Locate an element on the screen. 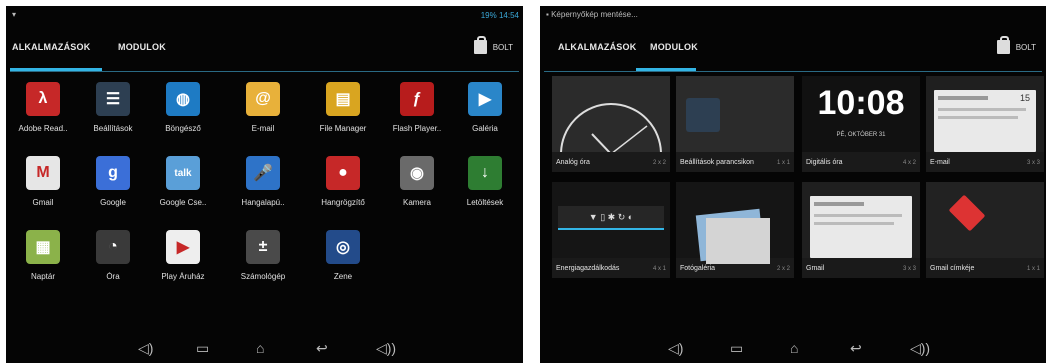  app-gallery: ▶ Galéria is located at coordinates (485, 107).